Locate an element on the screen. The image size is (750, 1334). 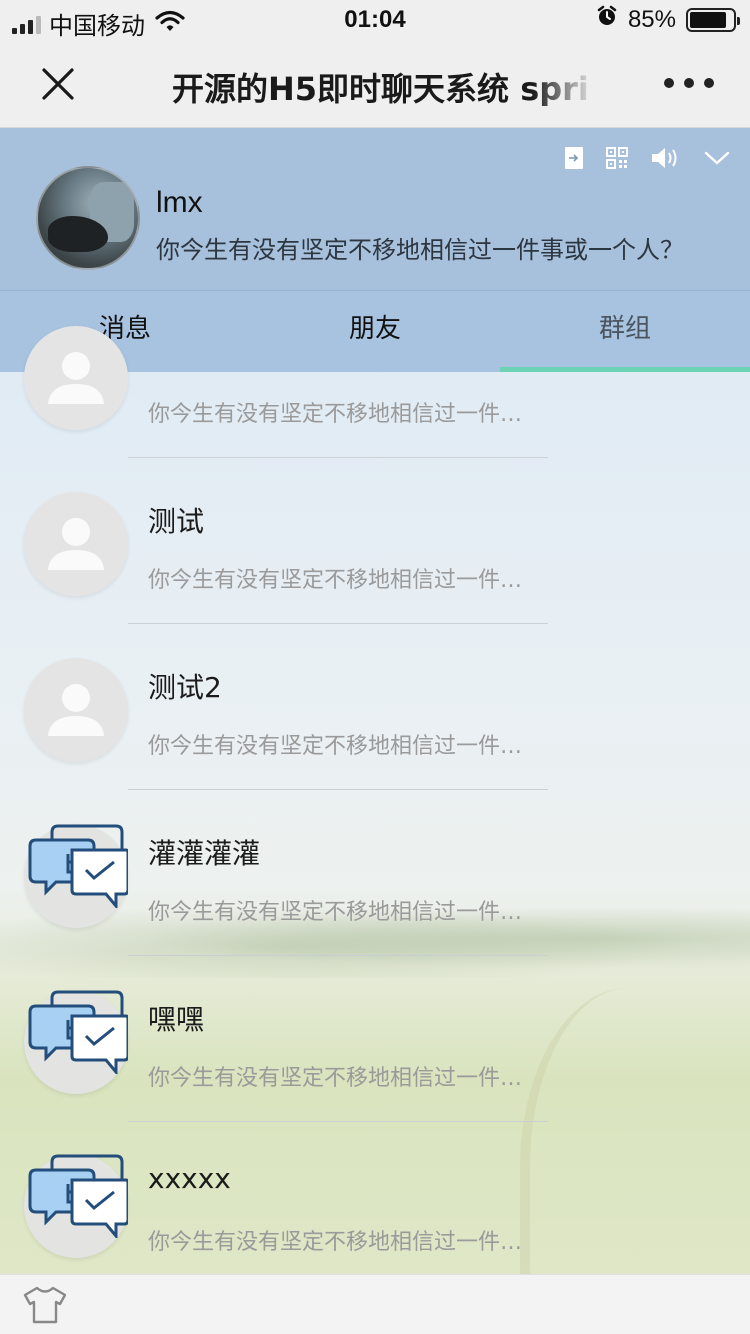
nav-bar: 开源的H5即时聊天系统 spri is located at coordinates (375, 84).